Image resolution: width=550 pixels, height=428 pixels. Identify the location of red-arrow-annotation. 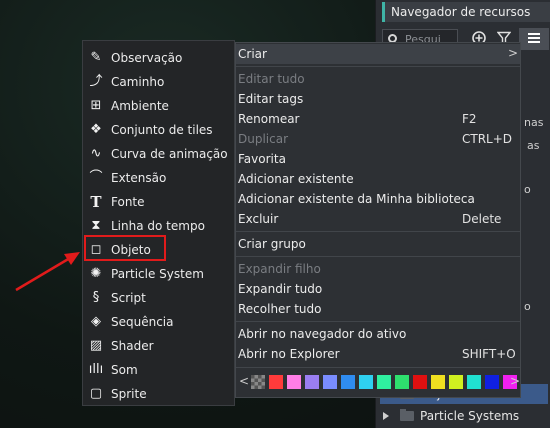
(47, 272).